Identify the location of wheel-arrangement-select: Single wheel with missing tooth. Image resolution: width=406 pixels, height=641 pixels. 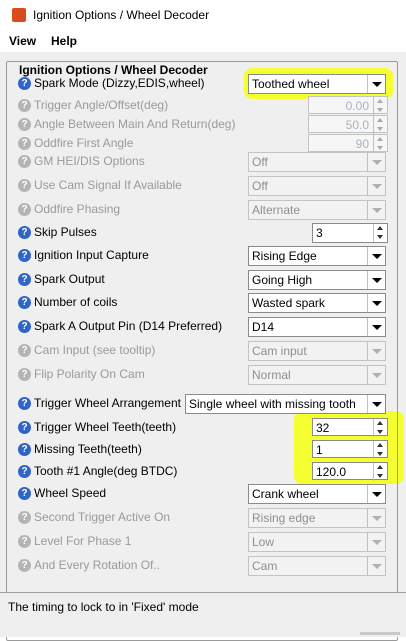
(285, 404).